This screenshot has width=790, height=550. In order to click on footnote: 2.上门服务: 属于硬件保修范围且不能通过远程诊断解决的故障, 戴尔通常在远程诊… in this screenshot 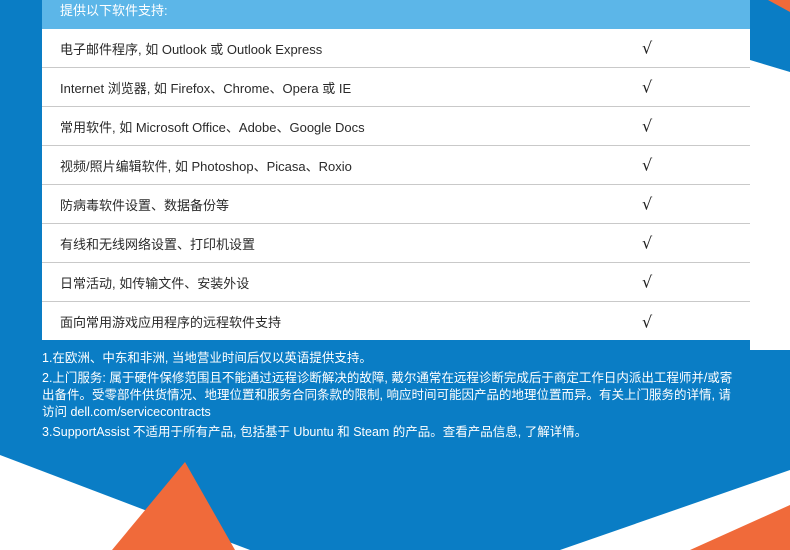, I will do `click(387, 395)`.